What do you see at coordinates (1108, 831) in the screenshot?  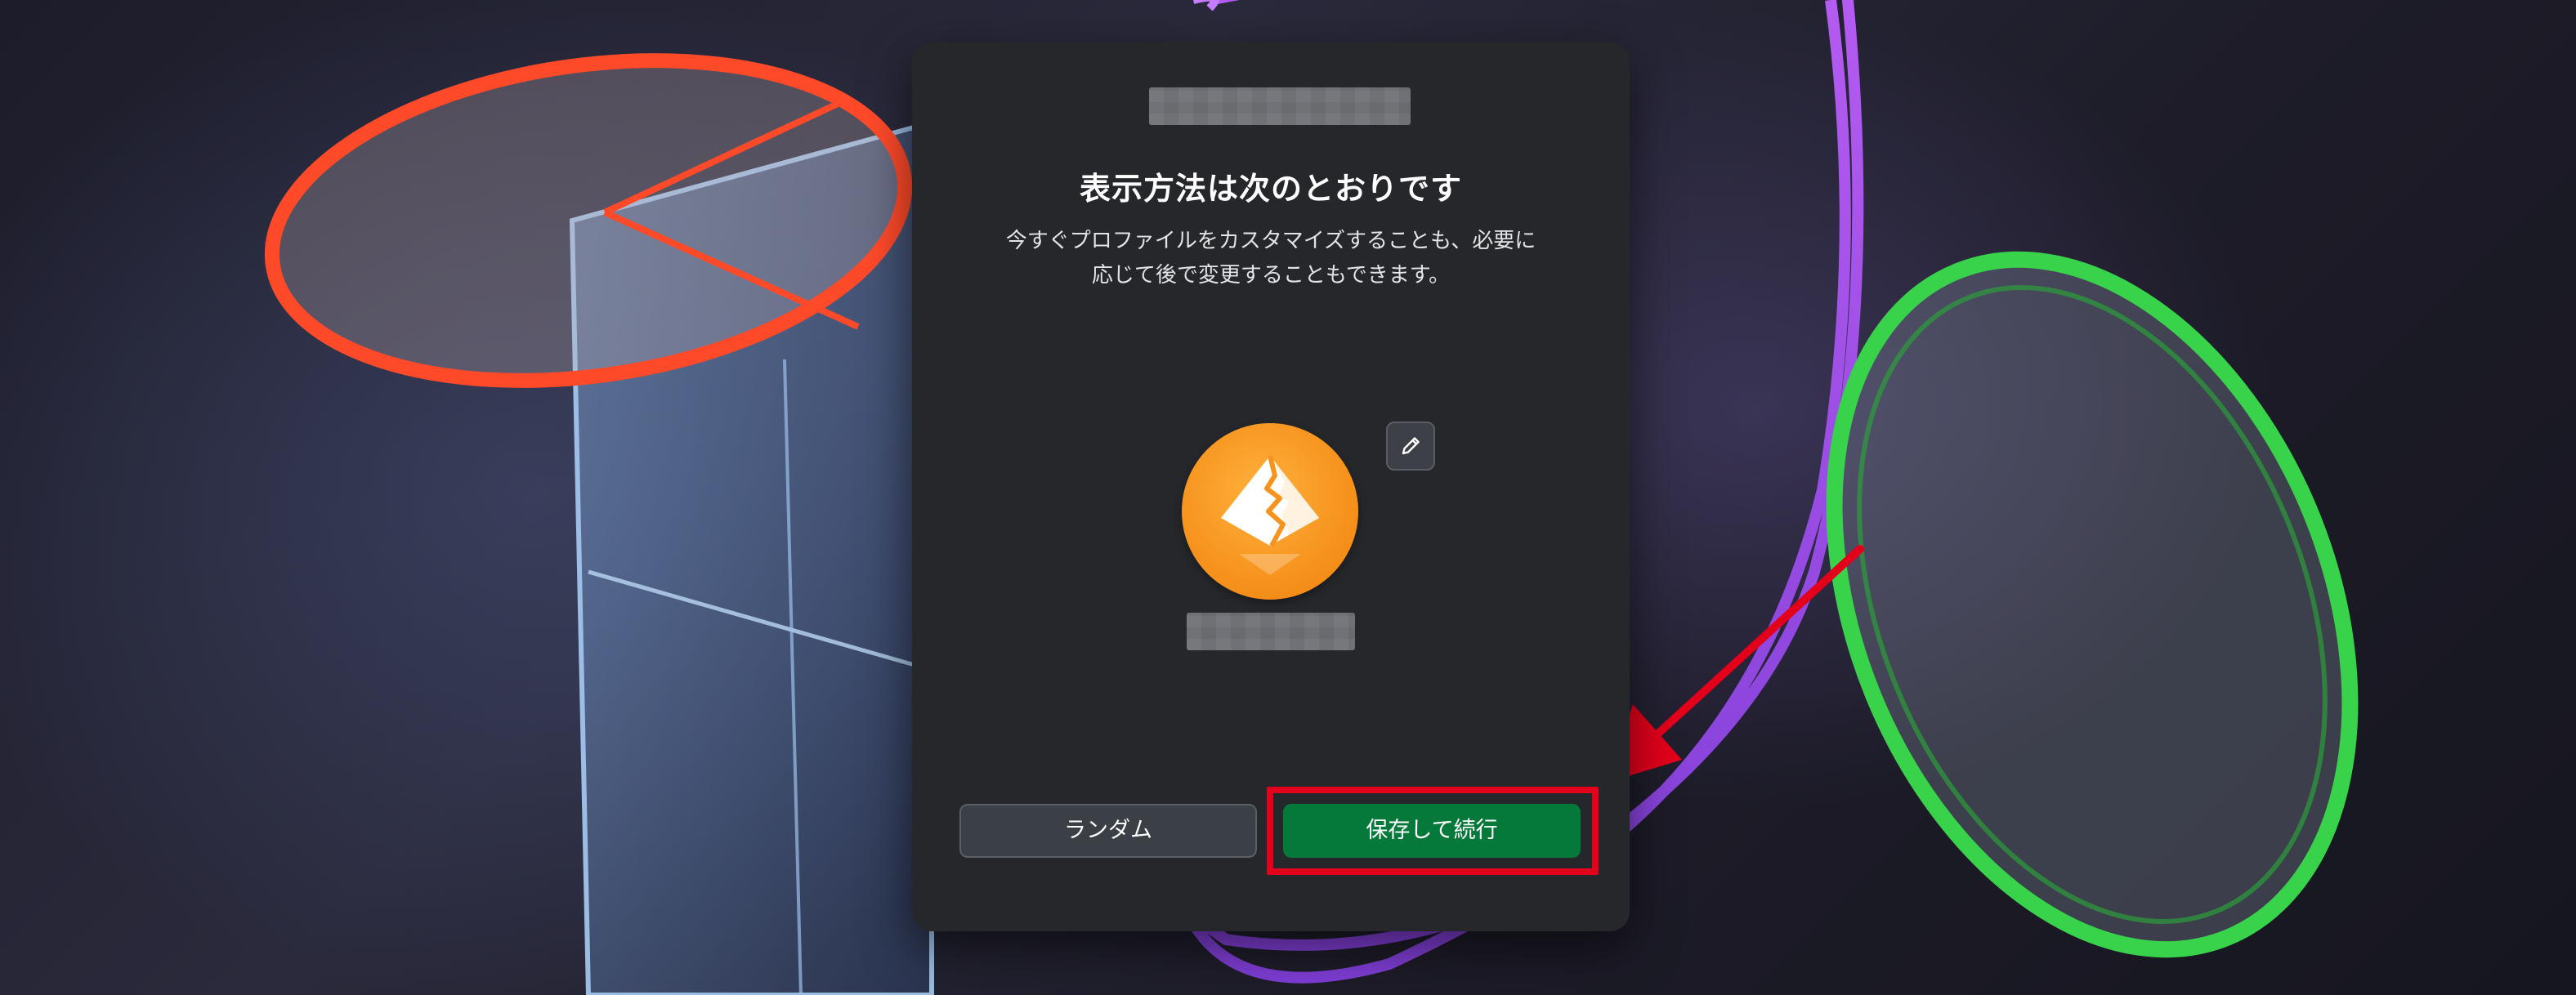 I see `random-button: ランダム` at bounding box center [1108, 831].